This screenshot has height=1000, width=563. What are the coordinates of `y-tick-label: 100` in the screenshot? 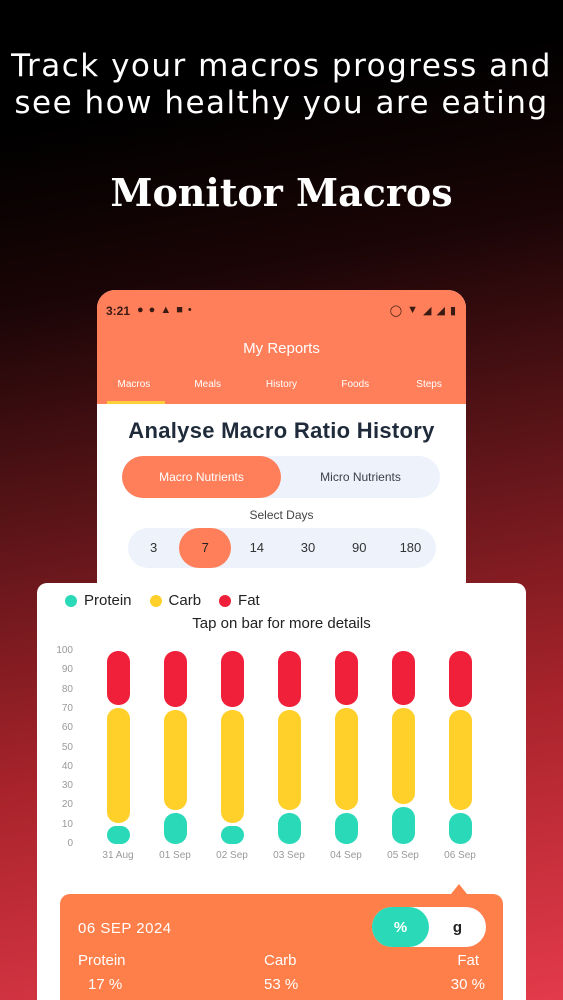 It's located at (64, 650).